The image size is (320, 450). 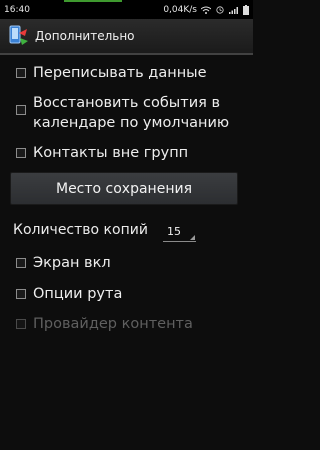 I want to click on signal-icon, so click(x=233, y=10).